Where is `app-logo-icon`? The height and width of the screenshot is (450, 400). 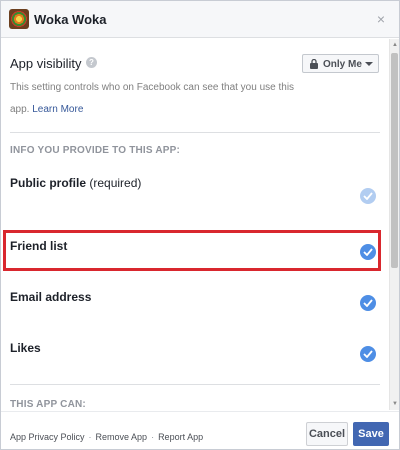 app-logo-icon is located at coordinates (19, 19).